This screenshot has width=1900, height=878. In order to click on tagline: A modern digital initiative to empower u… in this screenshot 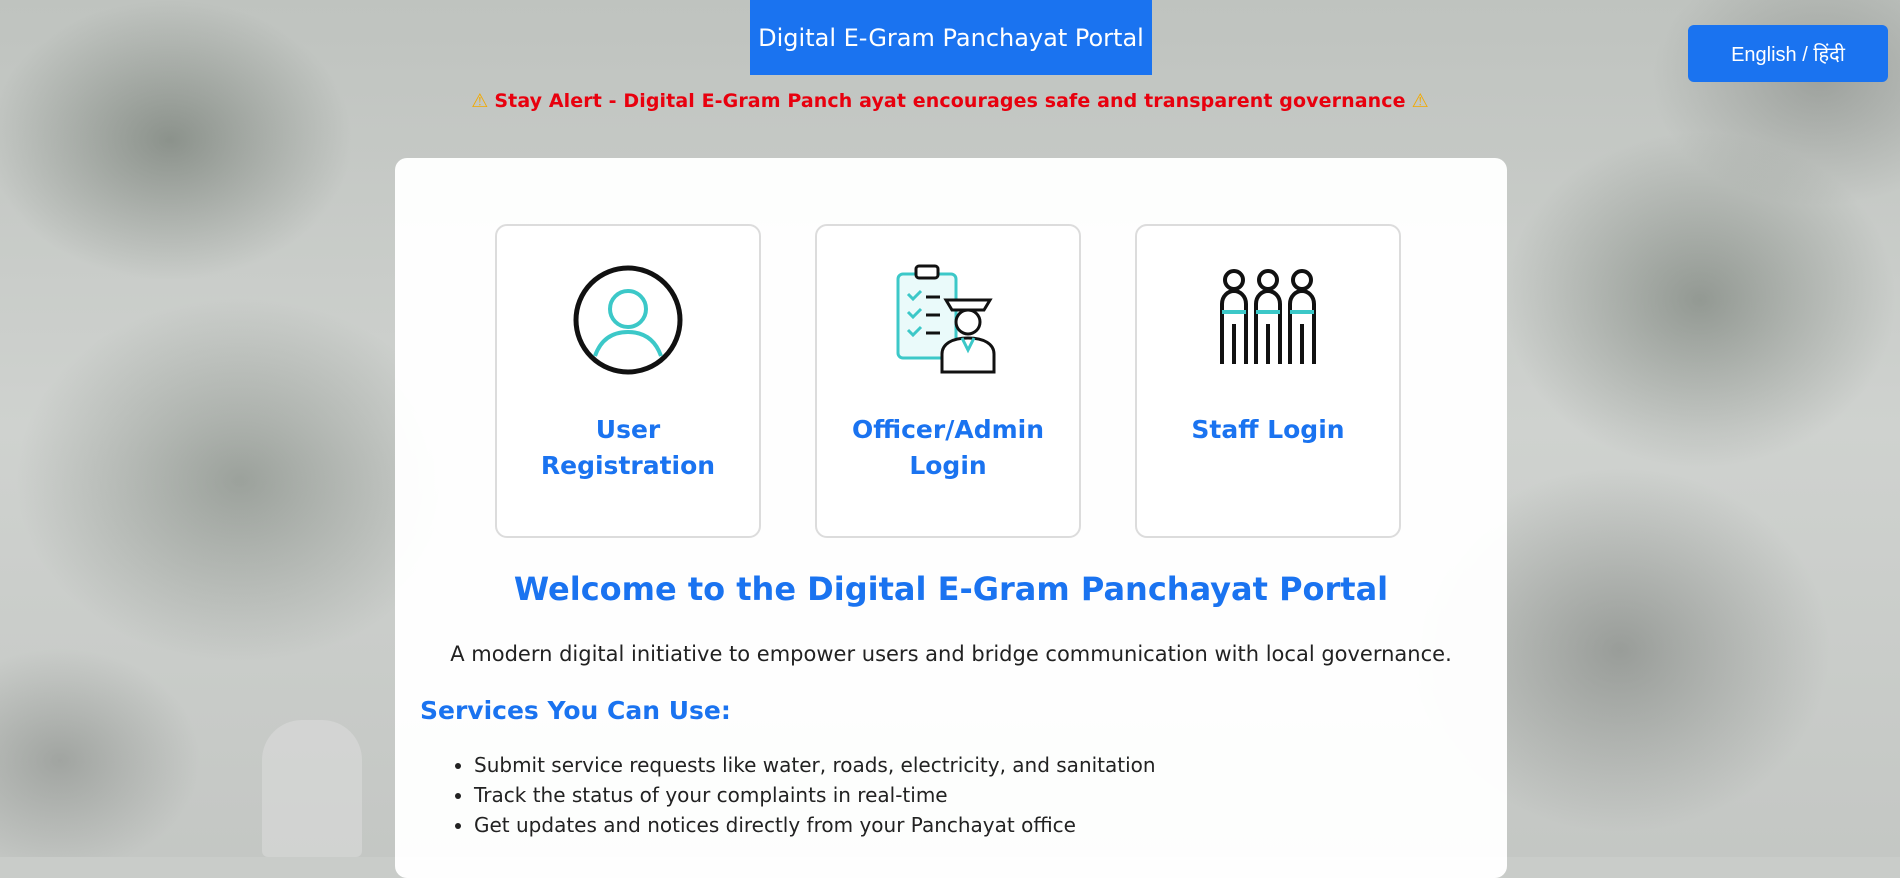, I will do `click(951, 654)`.